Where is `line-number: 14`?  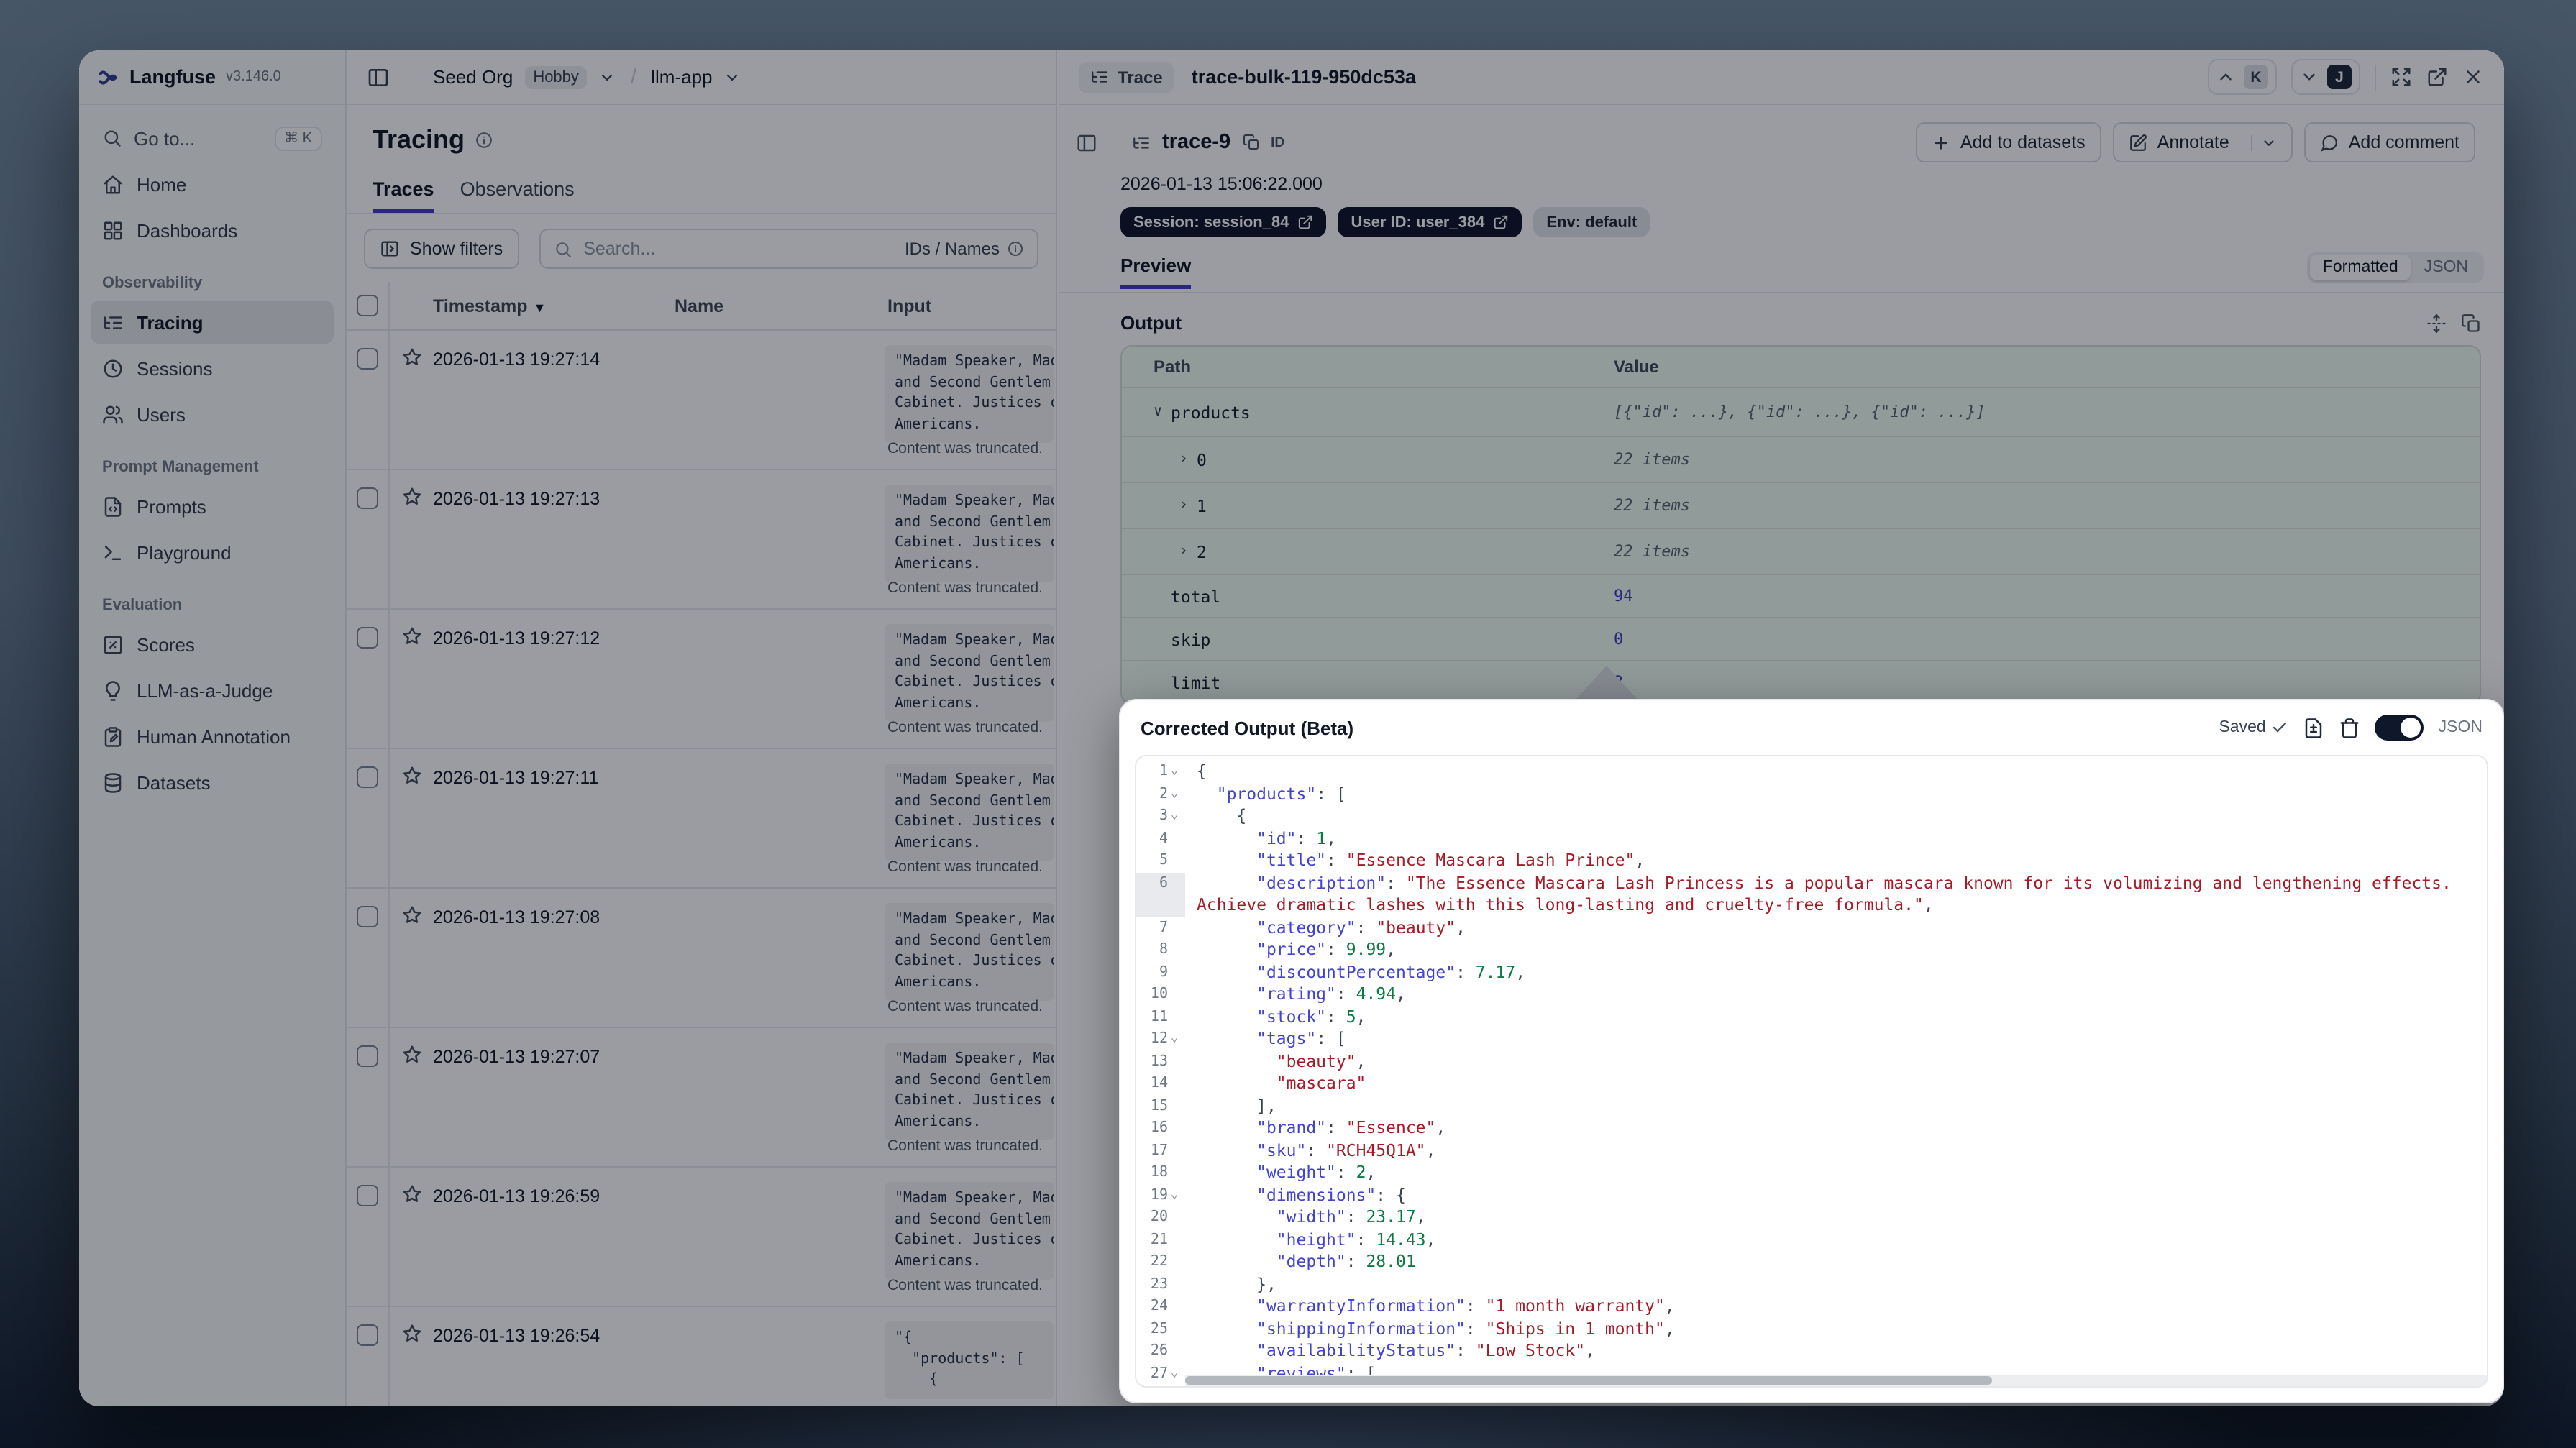
line-number: 14 is located at coordinates (1159, 1083).